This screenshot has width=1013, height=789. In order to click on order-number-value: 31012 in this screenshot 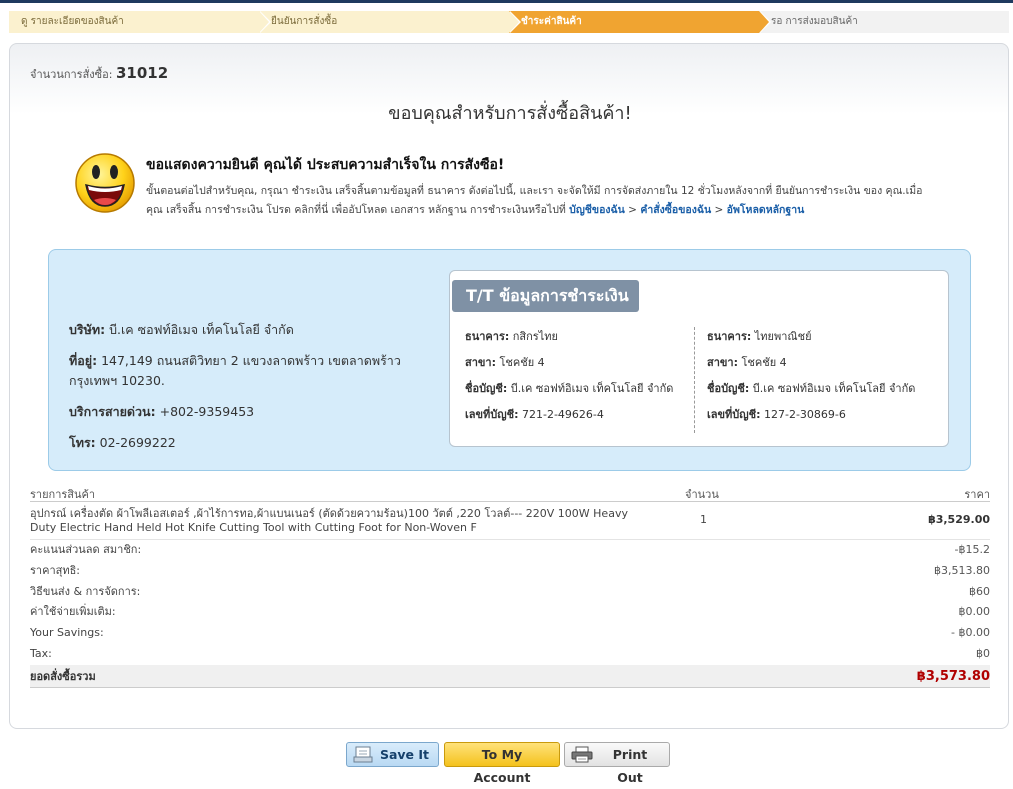, I will do `click(142, 73)`.